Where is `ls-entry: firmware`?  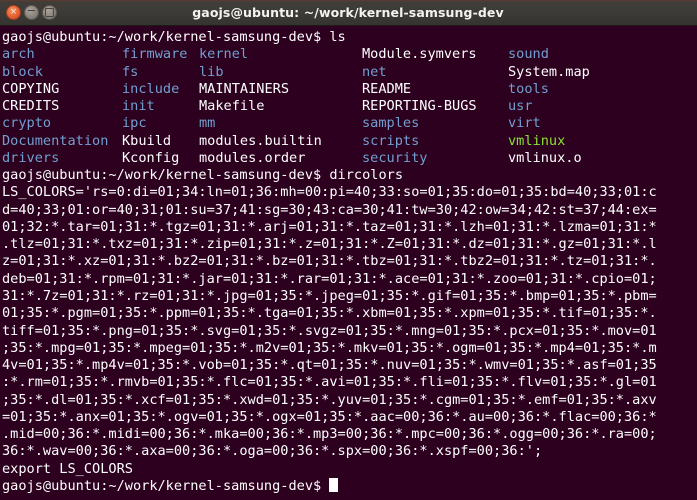 ls-entry: firmware is located at coordinates (155, 54).